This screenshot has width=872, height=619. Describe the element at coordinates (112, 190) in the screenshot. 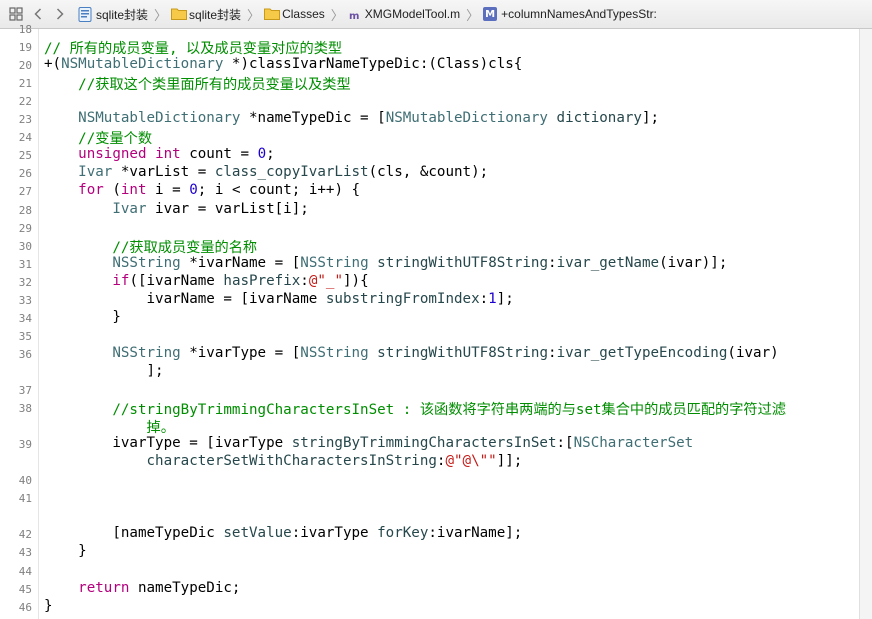

I see `code-token: (` at that location.